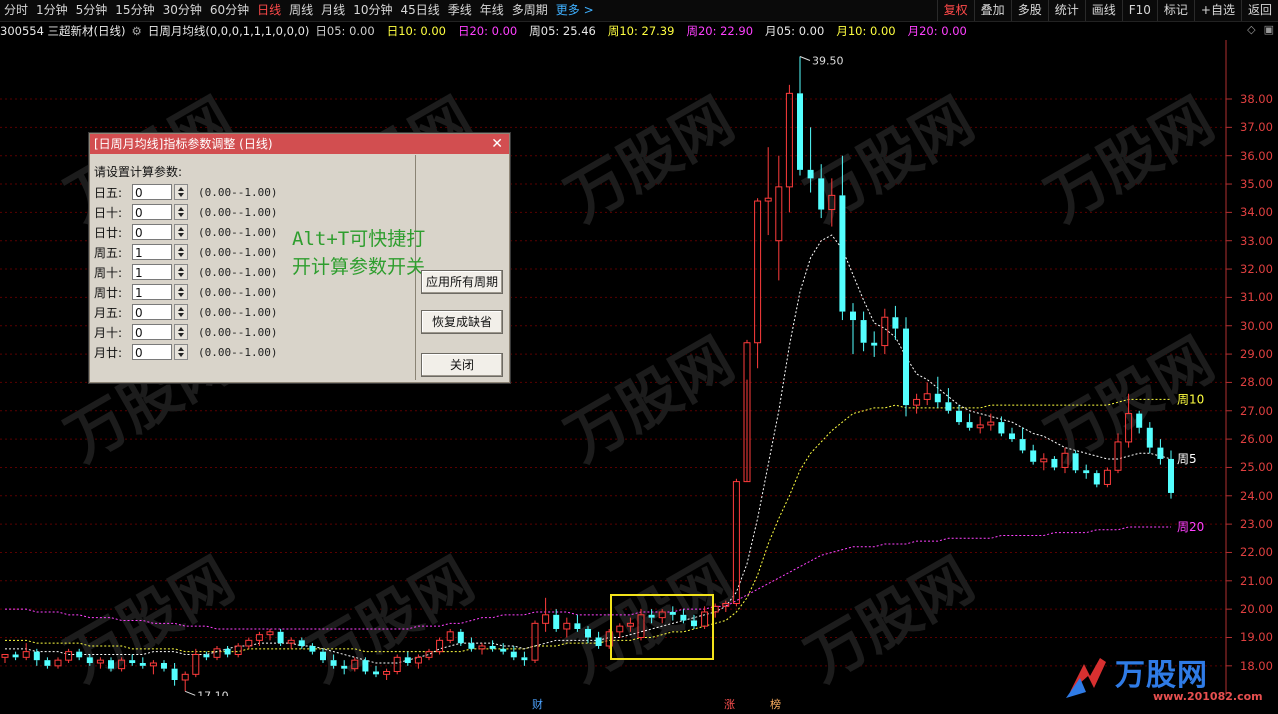  Describe the element at coordinates (530, 10) in the screenshot. I see `period-tab: 多周期` at that location.